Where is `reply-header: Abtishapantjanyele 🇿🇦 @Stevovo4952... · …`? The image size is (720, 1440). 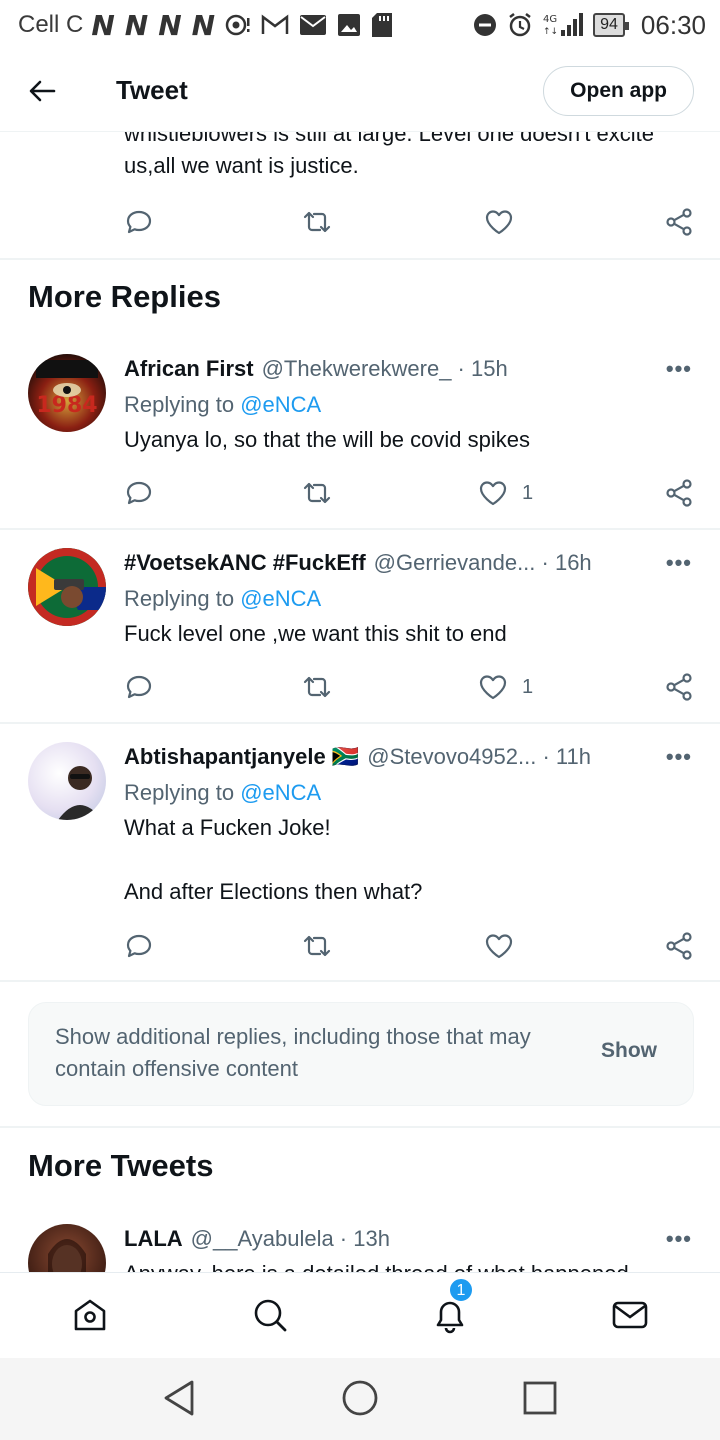 reply-header: Abtishapantjanyele 🇿🇦 @Stevovo4952... · … is located at coordinates (357, 757).